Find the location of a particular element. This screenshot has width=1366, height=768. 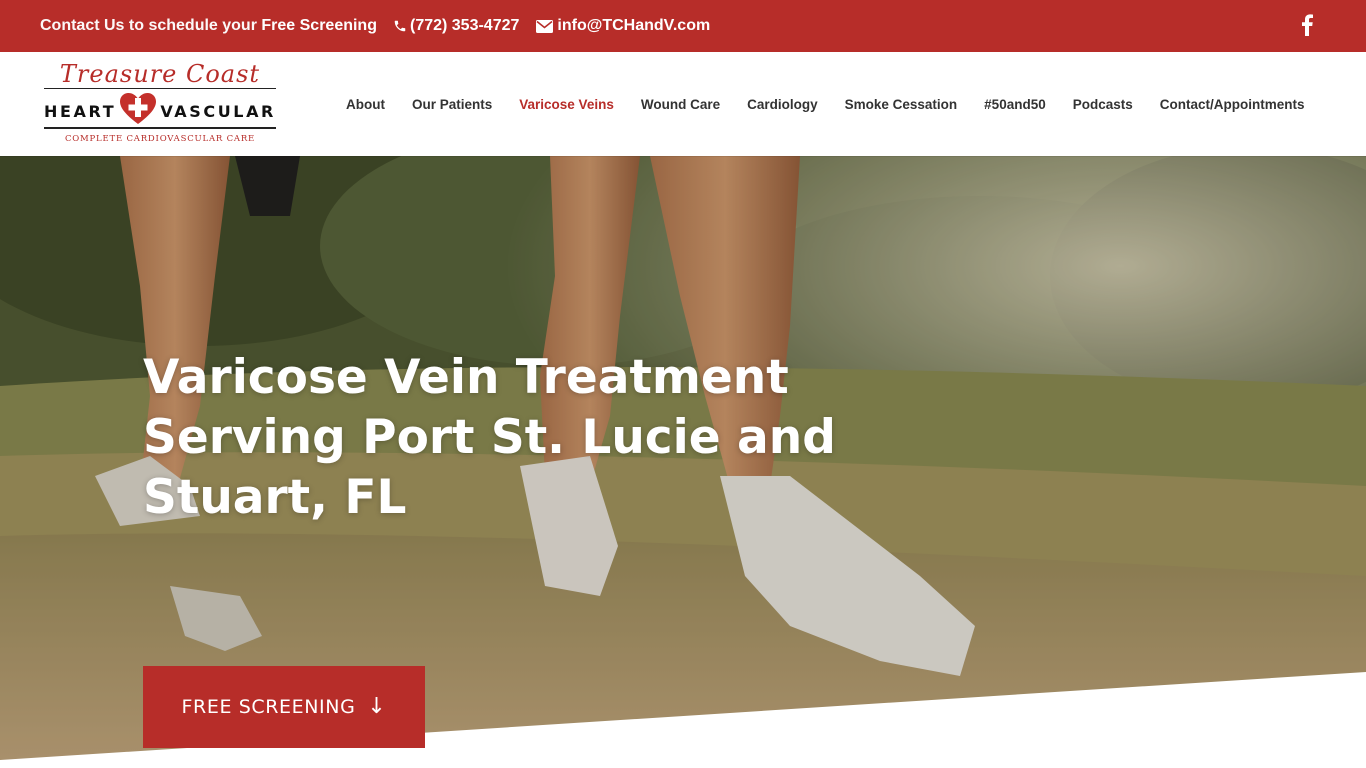

nav-item-about: About is located at coordinates (365, 104).